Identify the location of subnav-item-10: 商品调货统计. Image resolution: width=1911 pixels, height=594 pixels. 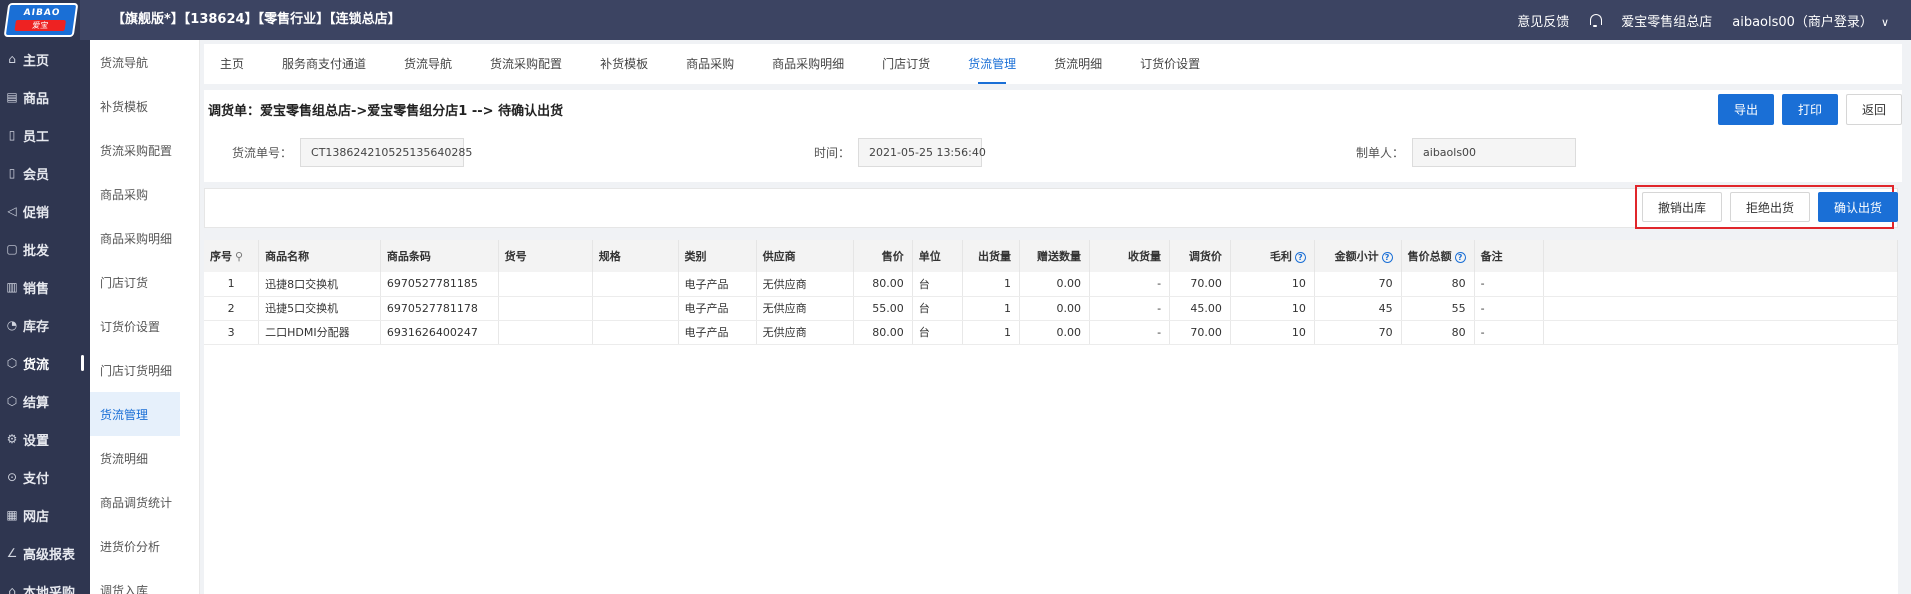
(144, 502).